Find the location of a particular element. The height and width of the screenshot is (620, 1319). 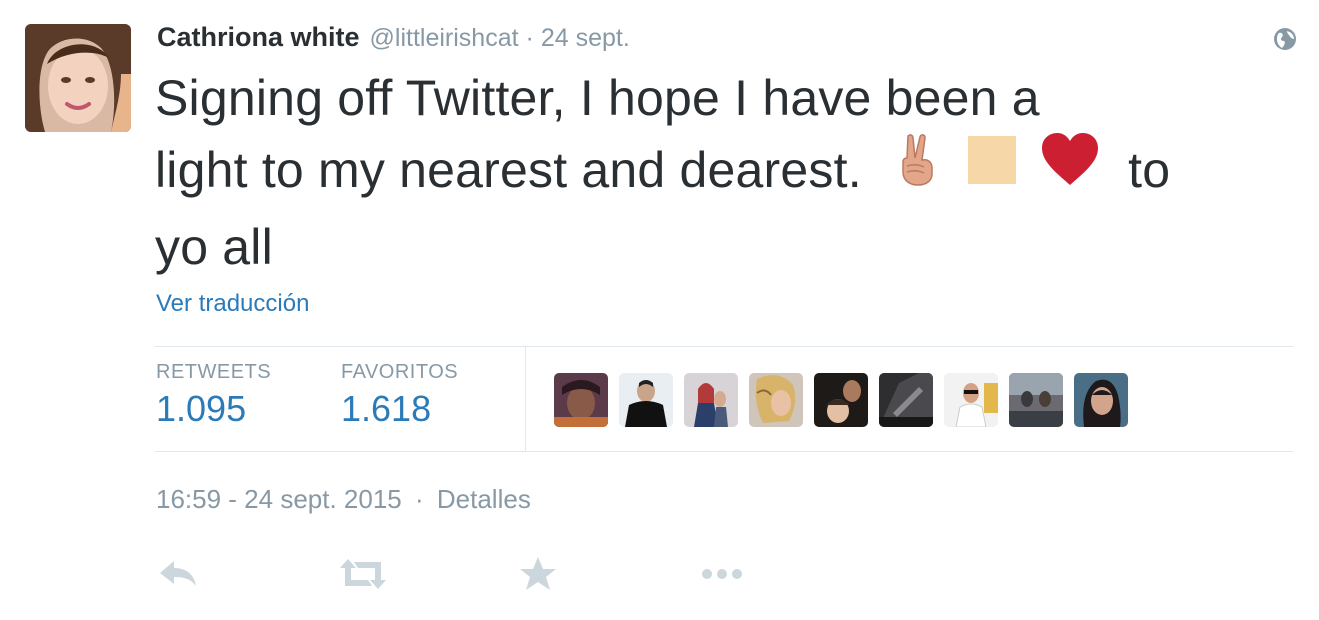

heart-emoji is located at coordinates (1070, 168).